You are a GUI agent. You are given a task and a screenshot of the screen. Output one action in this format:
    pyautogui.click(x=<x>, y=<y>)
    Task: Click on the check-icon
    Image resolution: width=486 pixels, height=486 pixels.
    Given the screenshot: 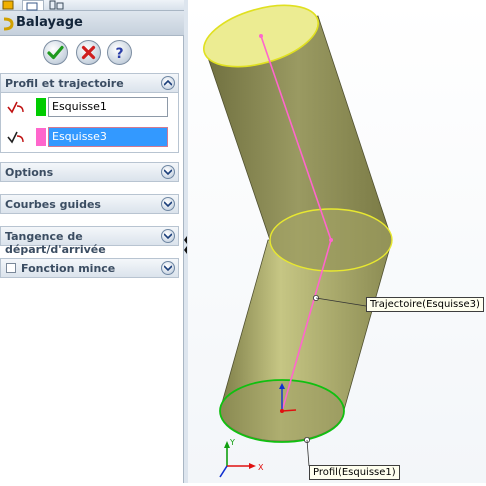 What is the action you would take?
    pyautogui.click(x=55, y=52)
    